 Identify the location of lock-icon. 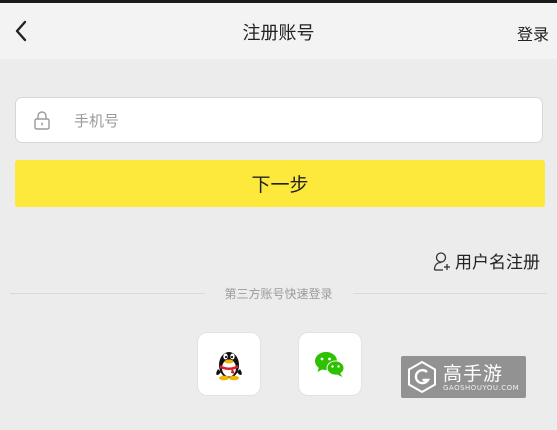
(42, 120).